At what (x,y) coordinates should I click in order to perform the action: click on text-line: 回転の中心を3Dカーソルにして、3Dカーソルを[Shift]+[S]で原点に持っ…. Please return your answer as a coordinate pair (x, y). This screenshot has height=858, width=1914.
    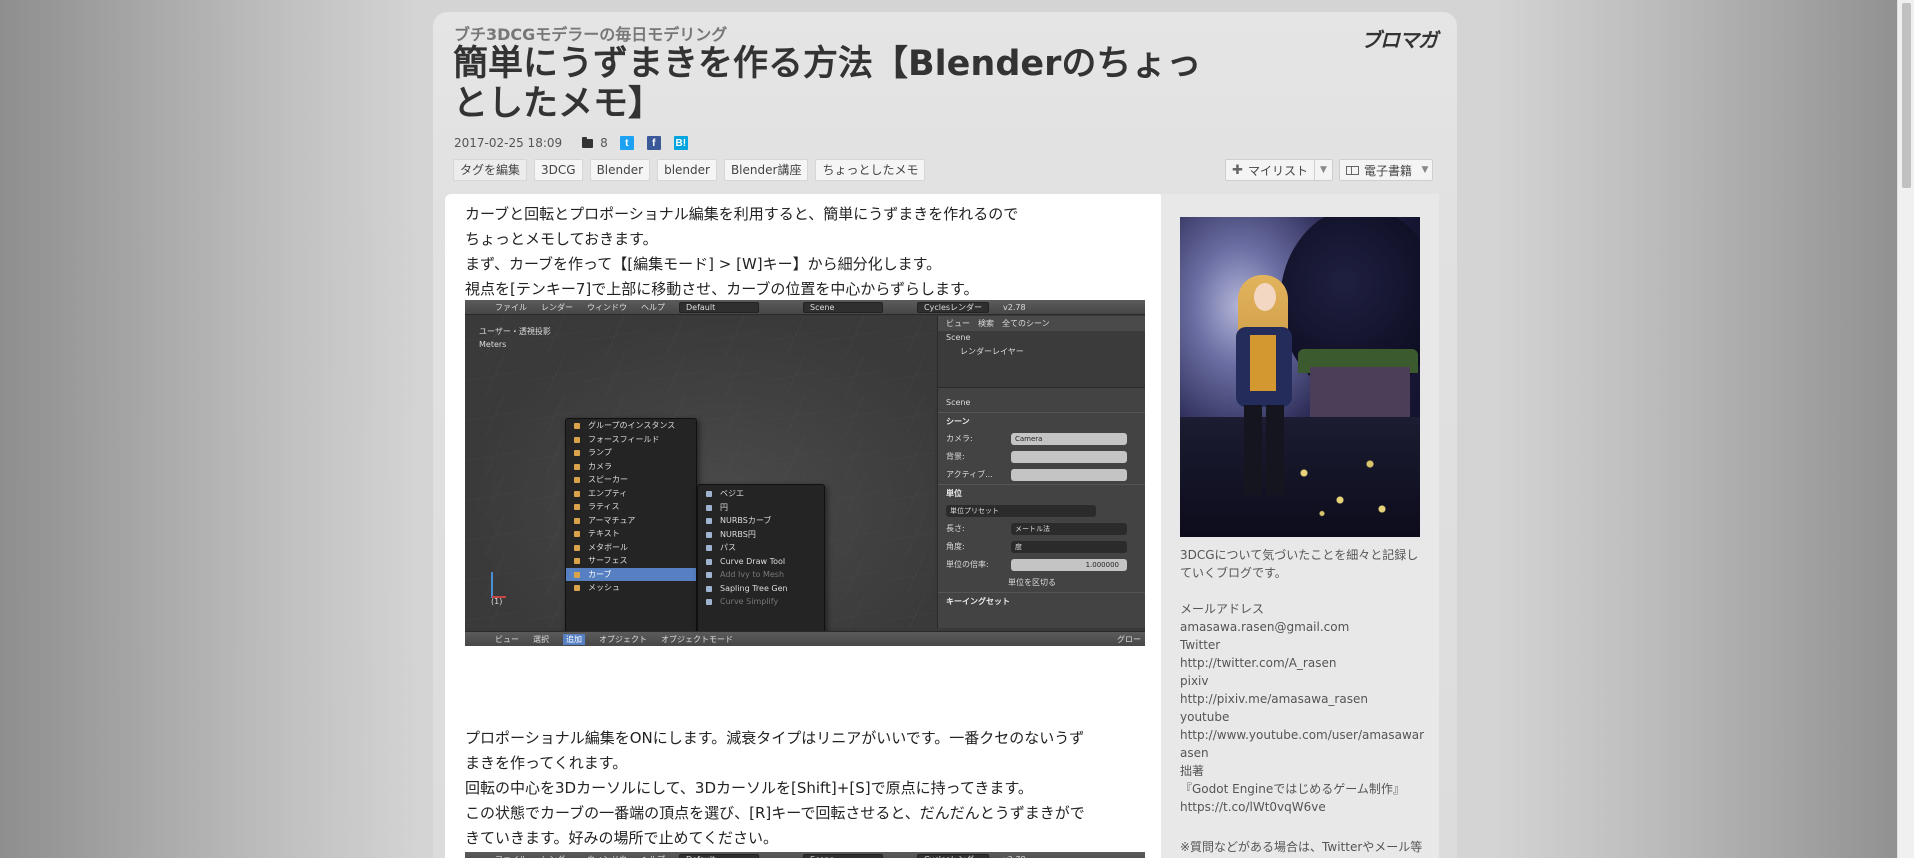
    Looking at the image, I should click on (749, 788).